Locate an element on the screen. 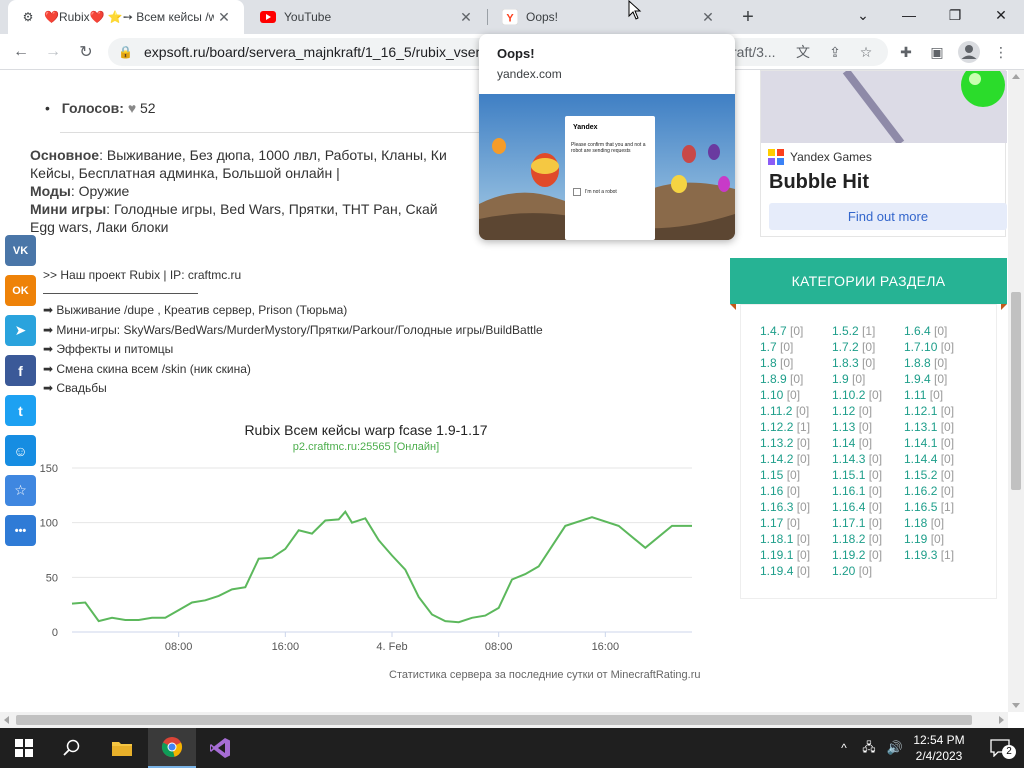 This screenshot has width=1024, height=768. menu-kebab-icon: ⋮ is located at coordinates (1001, 52).